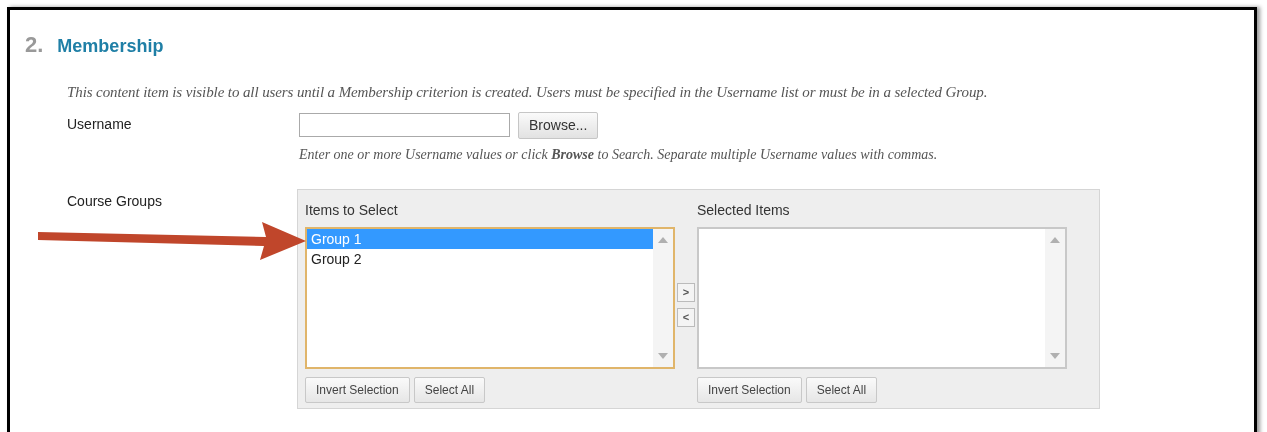 The image size is (1267, 432). What do you see at coordinates (686, 292) in the screenshot?
I see `move-button: >` at bounding box center [686, 292].